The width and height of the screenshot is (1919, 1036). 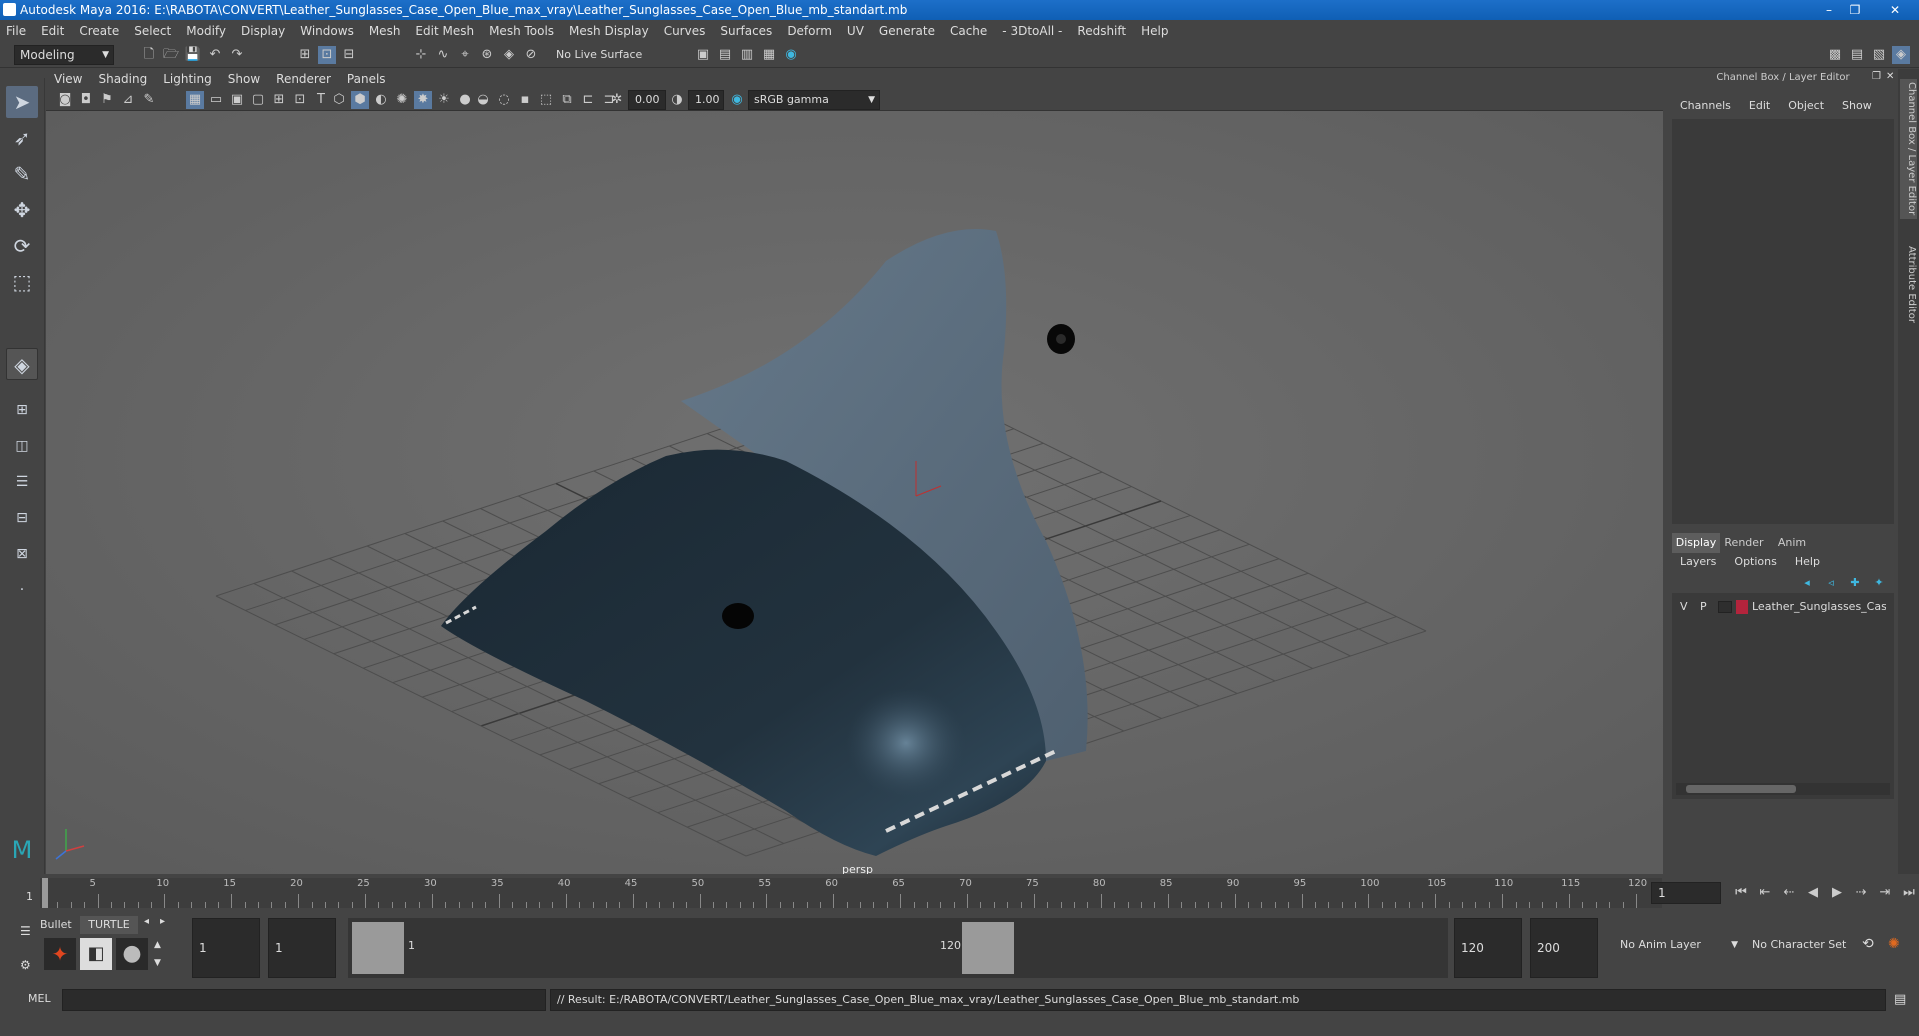 What do you see at coordinates (423, 100) in the screenshot?
I see `use-lights-icon: ✸` at bounding box center [423, 100].